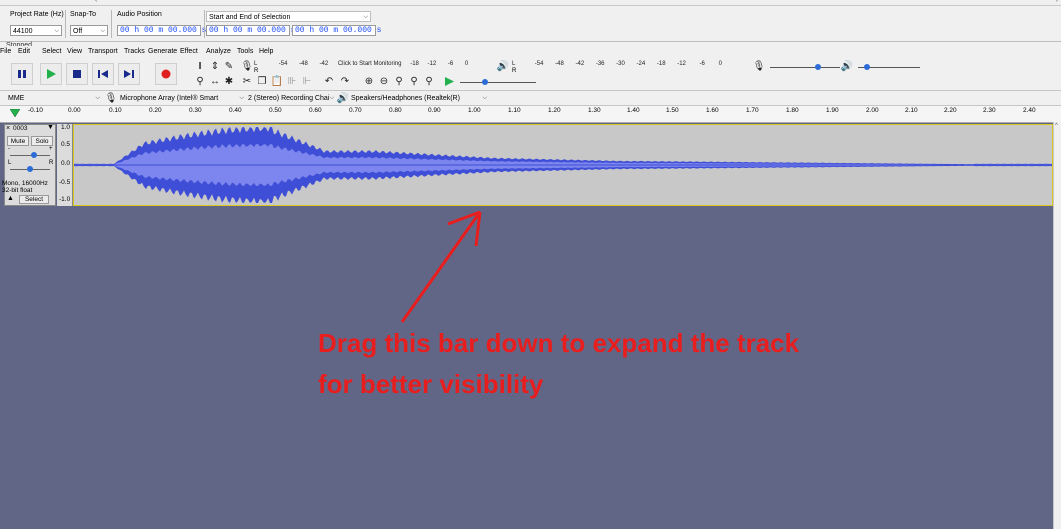  I want to click on ruler-tick: 0.00, so click(74, 110).